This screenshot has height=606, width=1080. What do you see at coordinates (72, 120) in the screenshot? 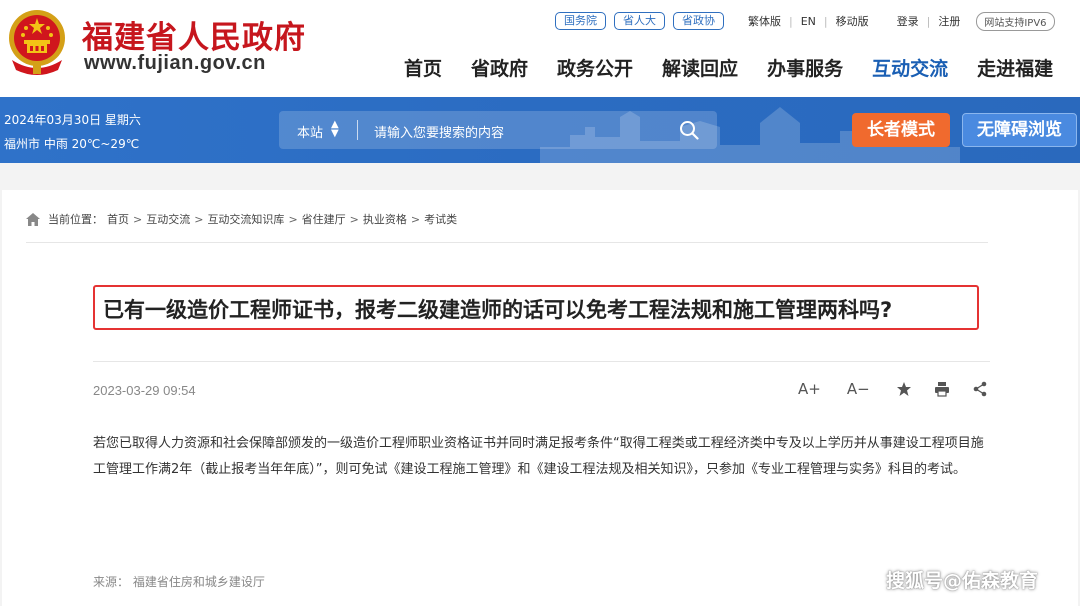
I see `current-date: 2024年03月30日 星期六` at bounding box center [72, 120].